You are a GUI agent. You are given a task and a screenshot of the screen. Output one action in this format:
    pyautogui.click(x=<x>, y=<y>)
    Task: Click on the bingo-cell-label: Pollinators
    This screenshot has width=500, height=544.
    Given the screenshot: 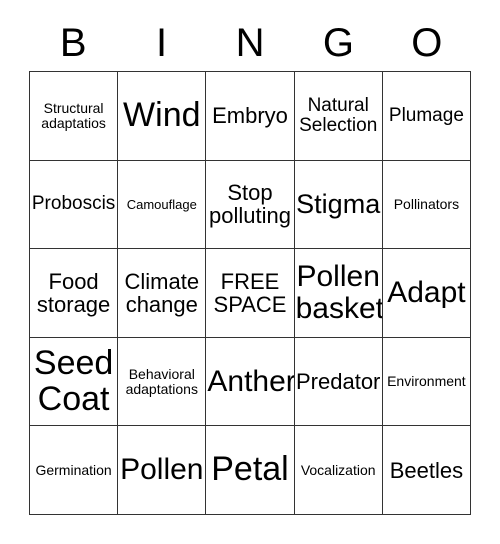 What is the action you would take?
    pyautogui.click(x=426, y=204)
    